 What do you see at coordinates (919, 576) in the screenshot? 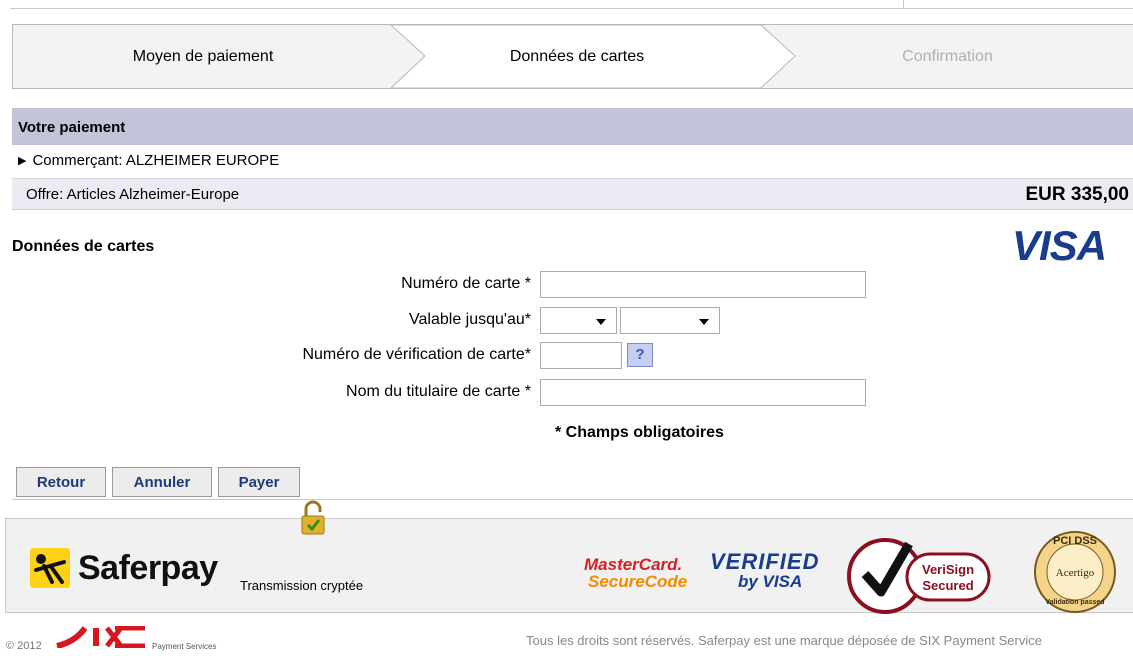
I see `verisign-secured-seal: VeriSign Secured` at bounding box center [919, 576].